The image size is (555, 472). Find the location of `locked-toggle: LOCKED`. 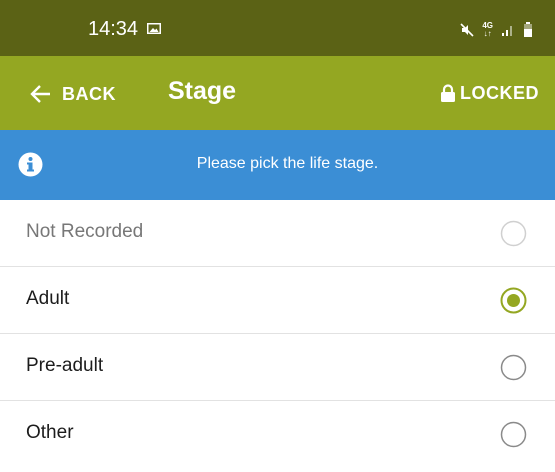

locked-toggle: LOCKED is located at coordinates (489, 93).